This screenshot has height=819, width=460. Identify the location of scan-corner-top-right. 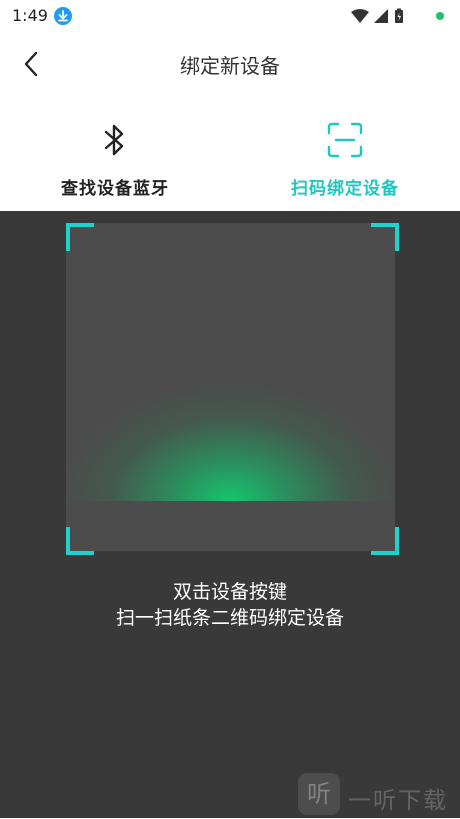
(385, 237).